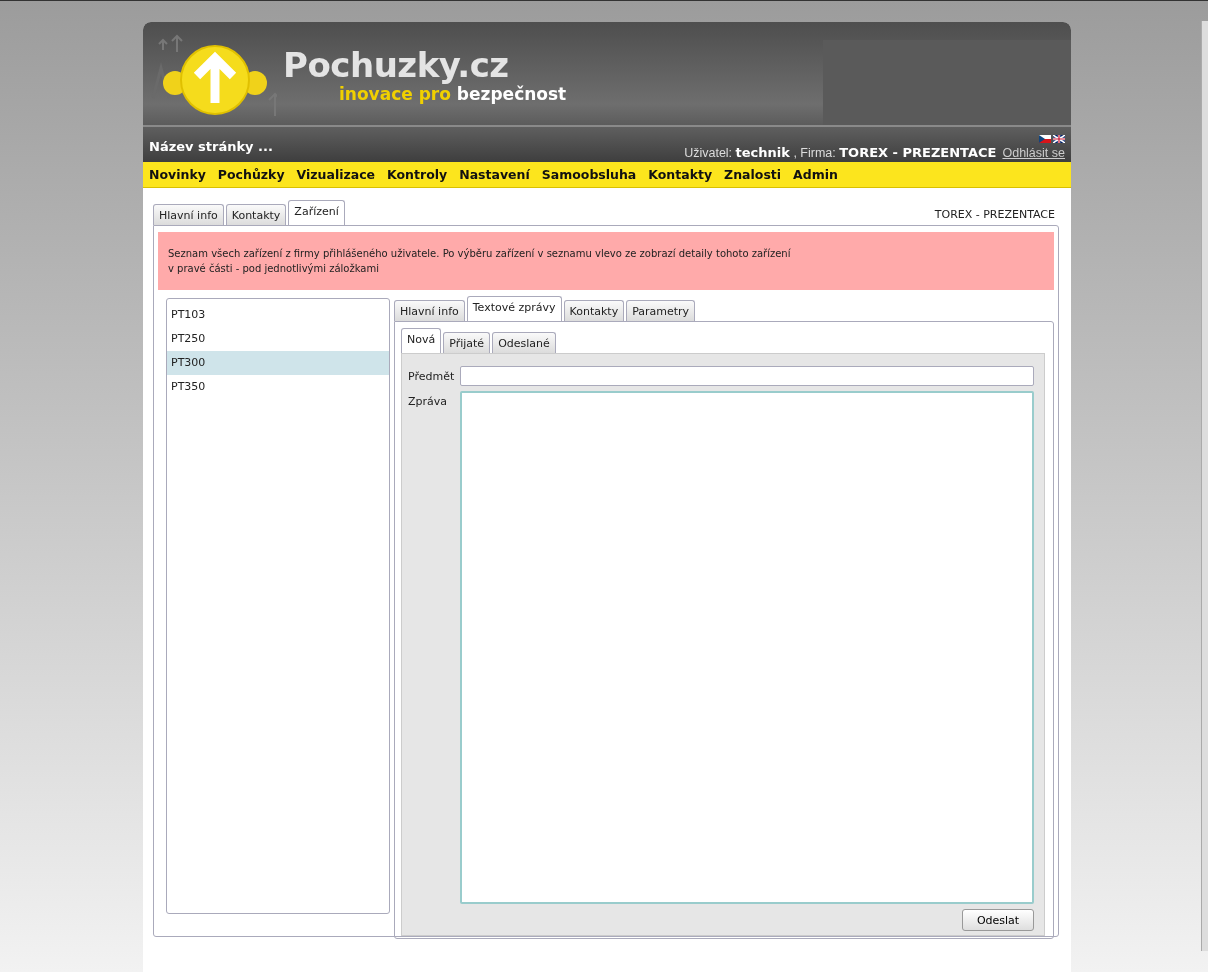  Describe the element at coordinates (278, 387) in the screenshot. I see `device-list-item: PT350` at that location.